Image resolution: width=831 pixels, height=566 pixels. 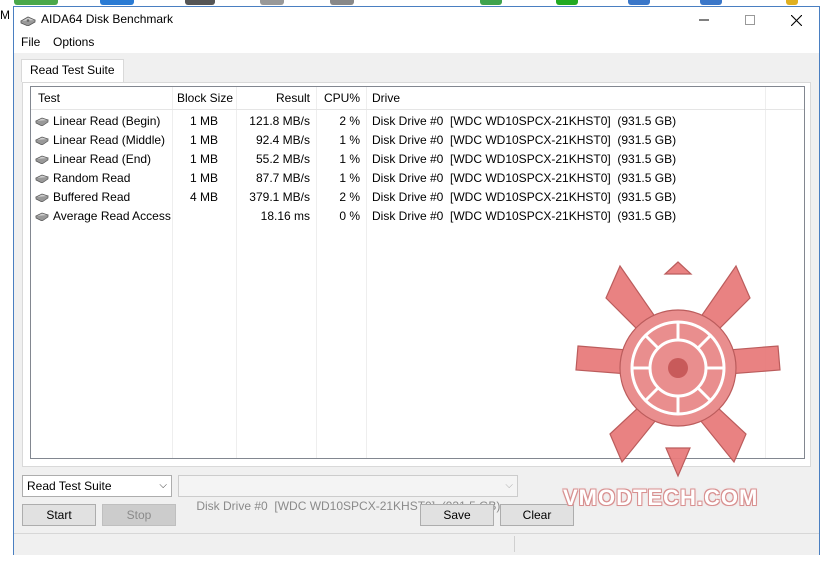 I want to click on menu-options: Options, so click(x=73, y=42).